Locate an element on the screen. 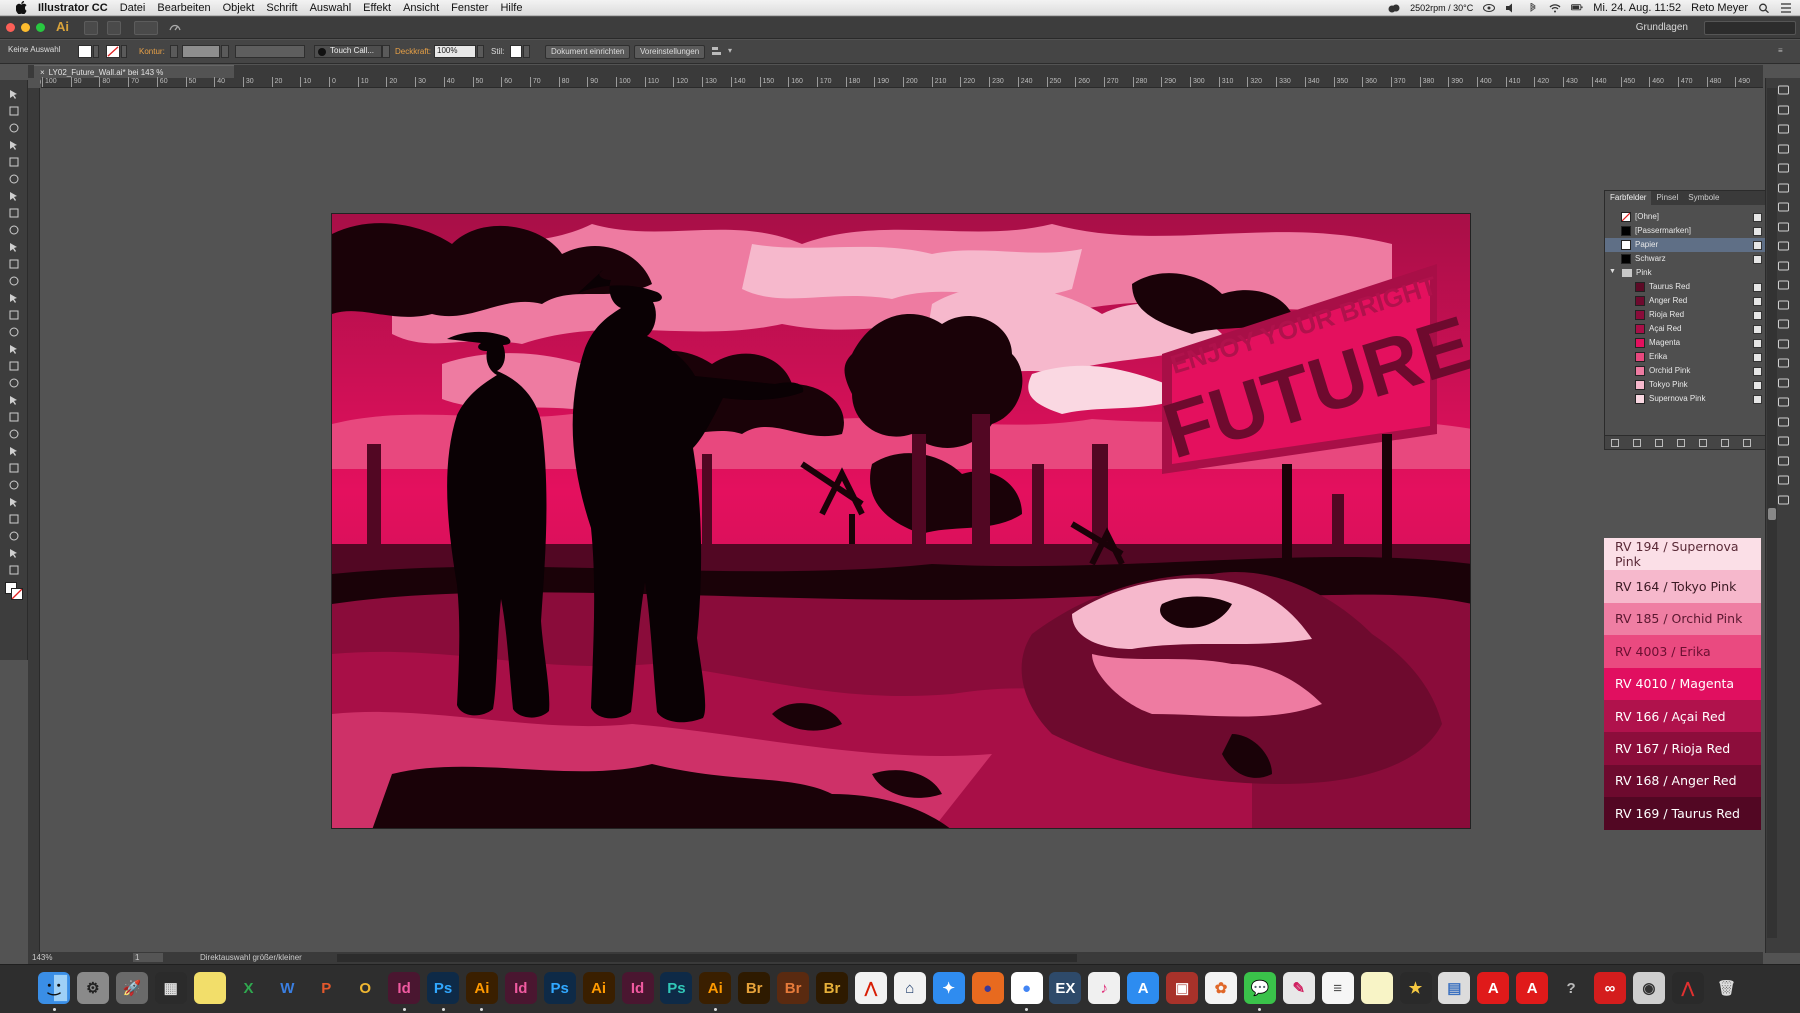 The height and width of the screenshot is (1013, 1800). swatch-row: Tokyo Pink is located at coordinates (1686, 385).